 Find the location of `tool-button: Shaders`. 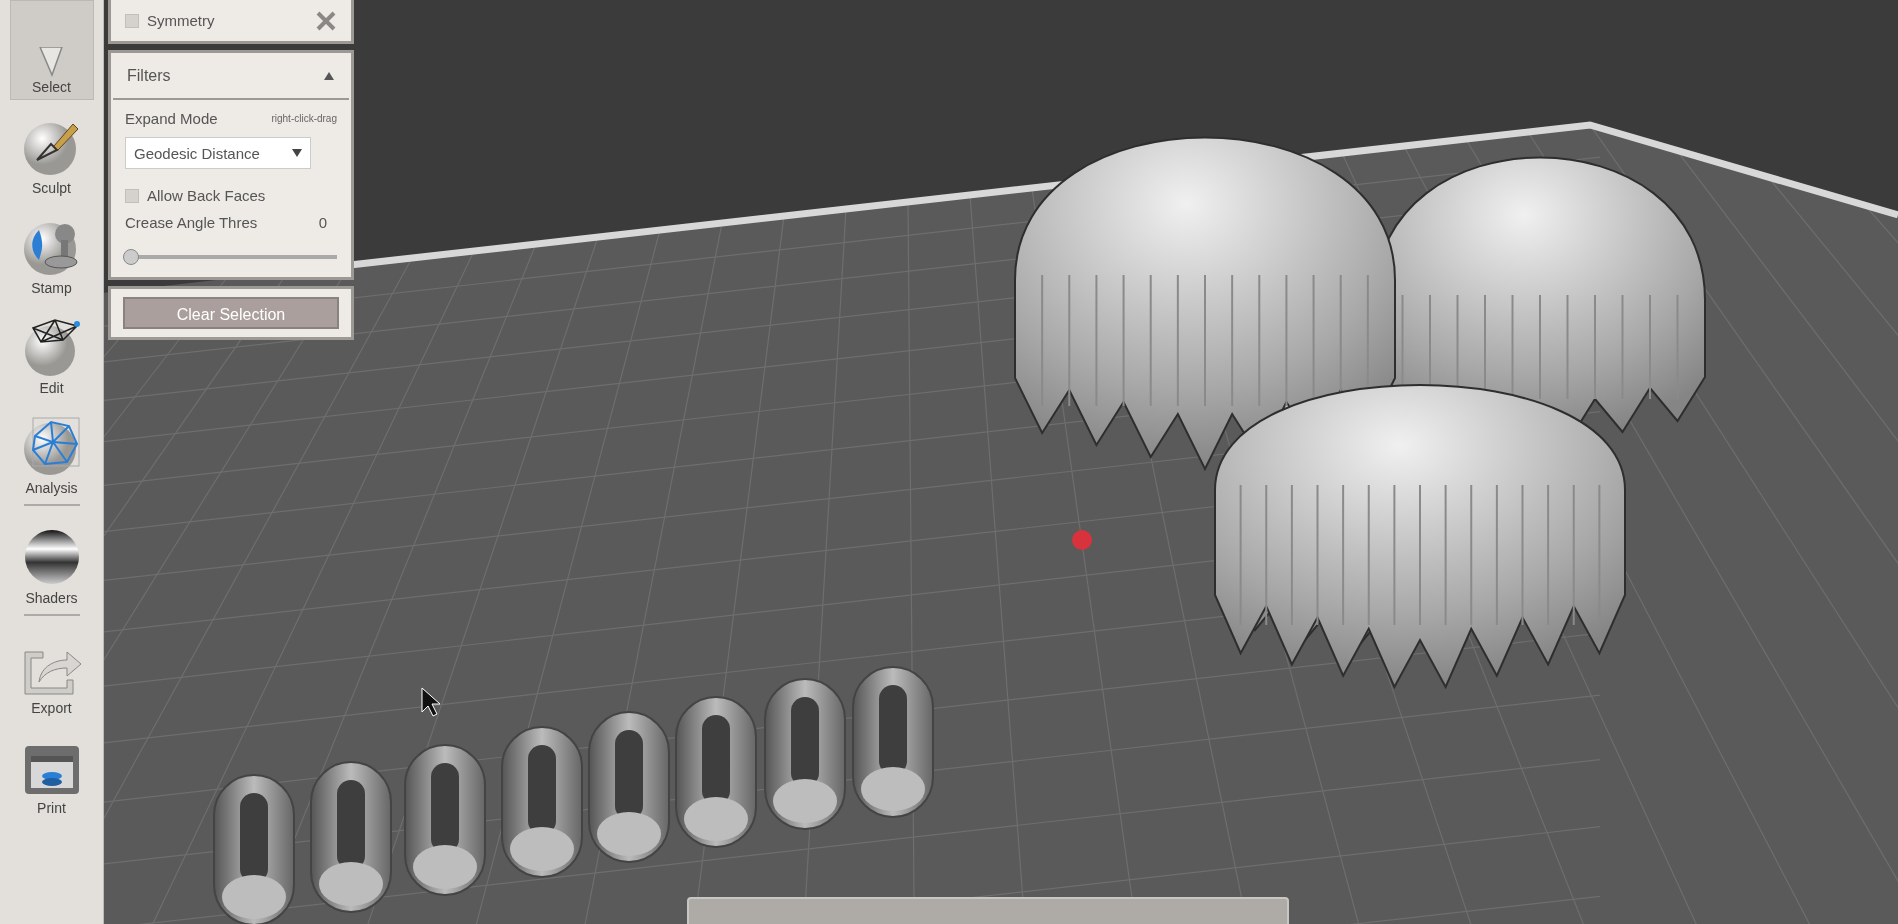

tool-button: Shaders is located at coordinates (51, 560).